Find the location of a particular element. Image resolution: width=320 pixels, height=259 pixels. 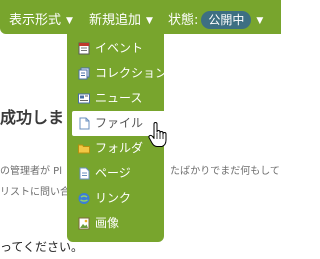

menu-item-page: ページ is located at coordinates (115, 173).